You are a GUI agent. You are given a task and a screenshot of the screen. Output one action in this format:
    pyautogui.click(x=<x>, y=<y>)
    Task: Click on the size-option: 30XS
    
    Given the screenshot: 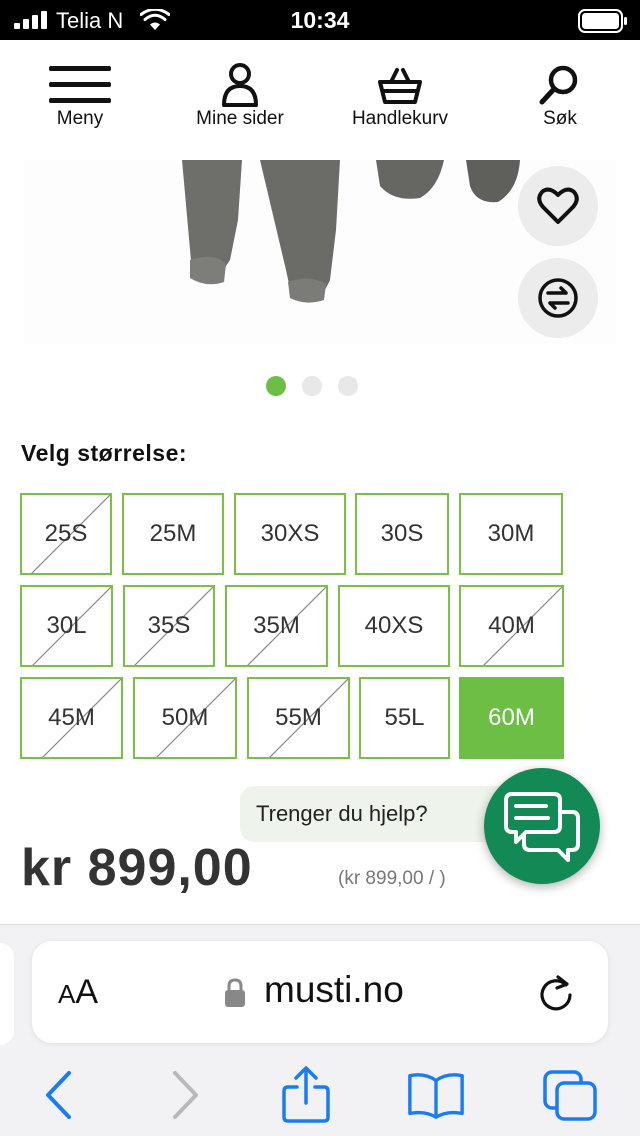 What is the action you would take?
    pyautogui.click(x=290, y=534)
    